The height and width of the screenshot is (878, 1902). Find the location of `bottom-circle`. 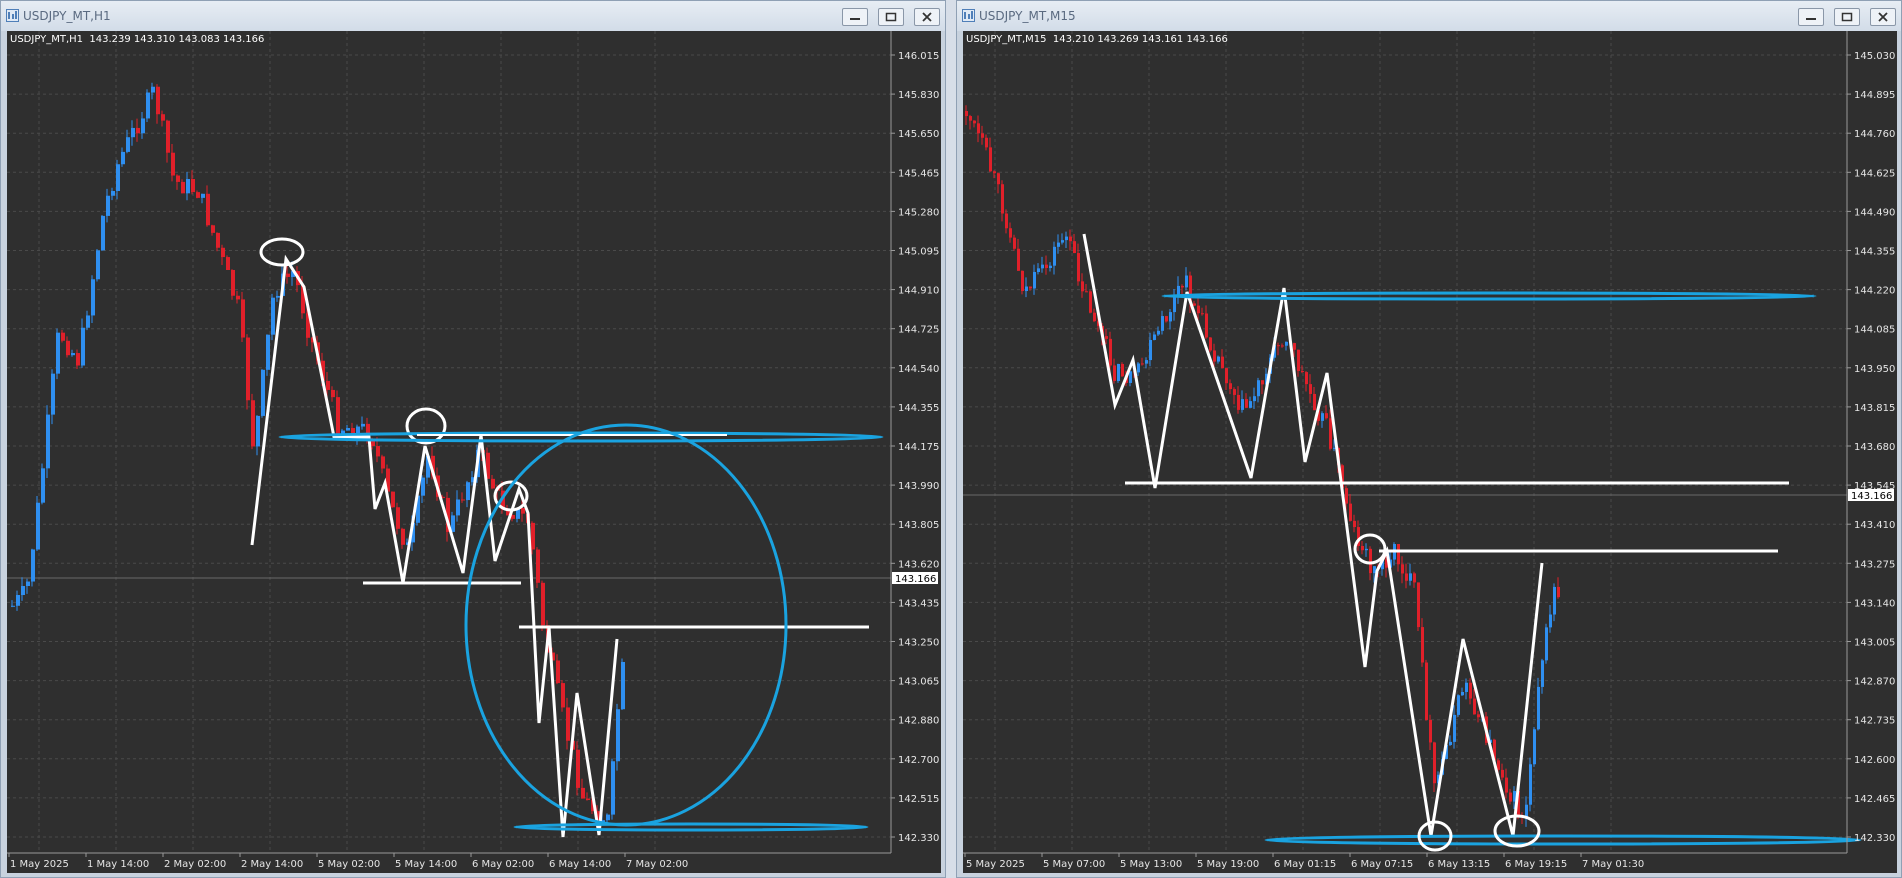

bottom-circle is located at coordinates (1517, 831).